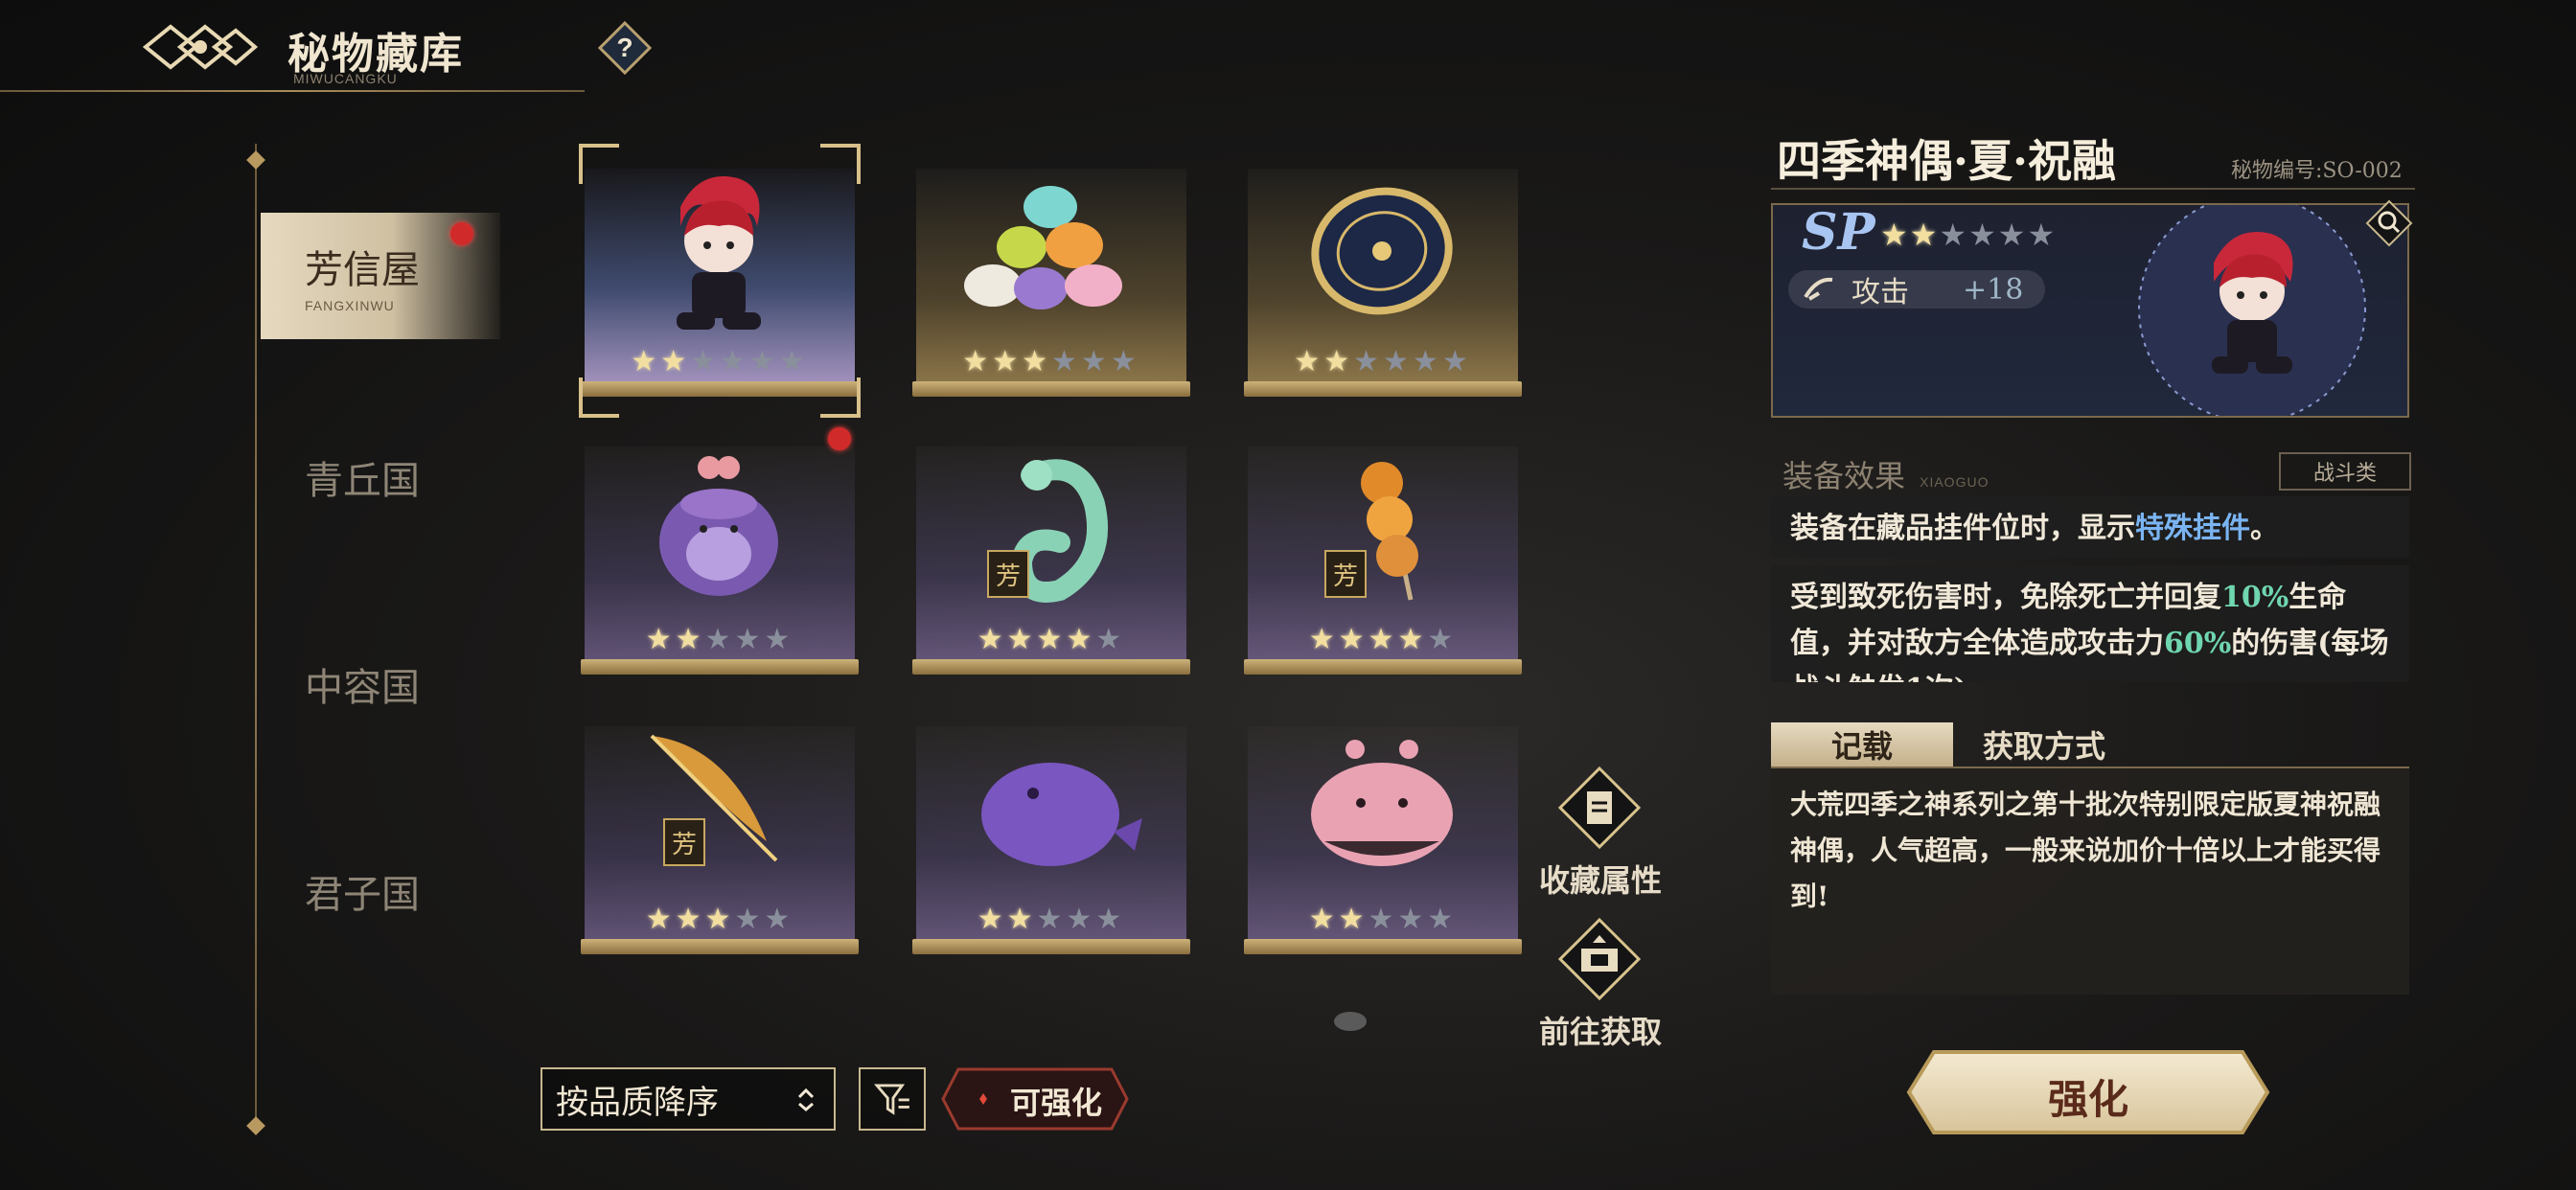  I want to click on magnify-icon, so click(2389, 223).